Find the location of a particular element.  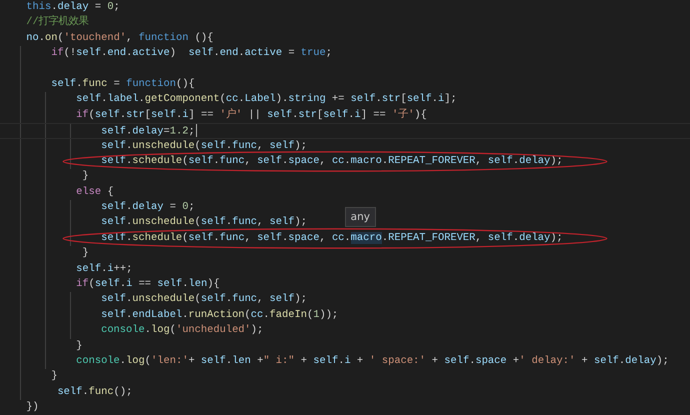

code-line: if(self.str[self.i] == '户' || self.str[self.i] == '子'){ is located at coordinates (251, 114).